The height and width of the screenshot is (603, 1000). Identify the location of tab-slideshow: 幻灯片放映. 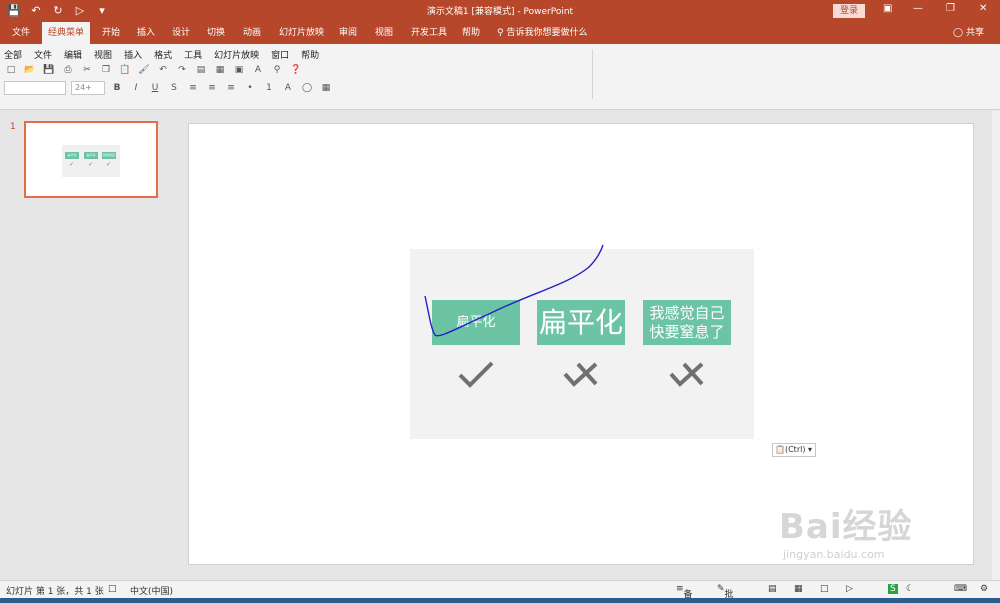
(301, 33).